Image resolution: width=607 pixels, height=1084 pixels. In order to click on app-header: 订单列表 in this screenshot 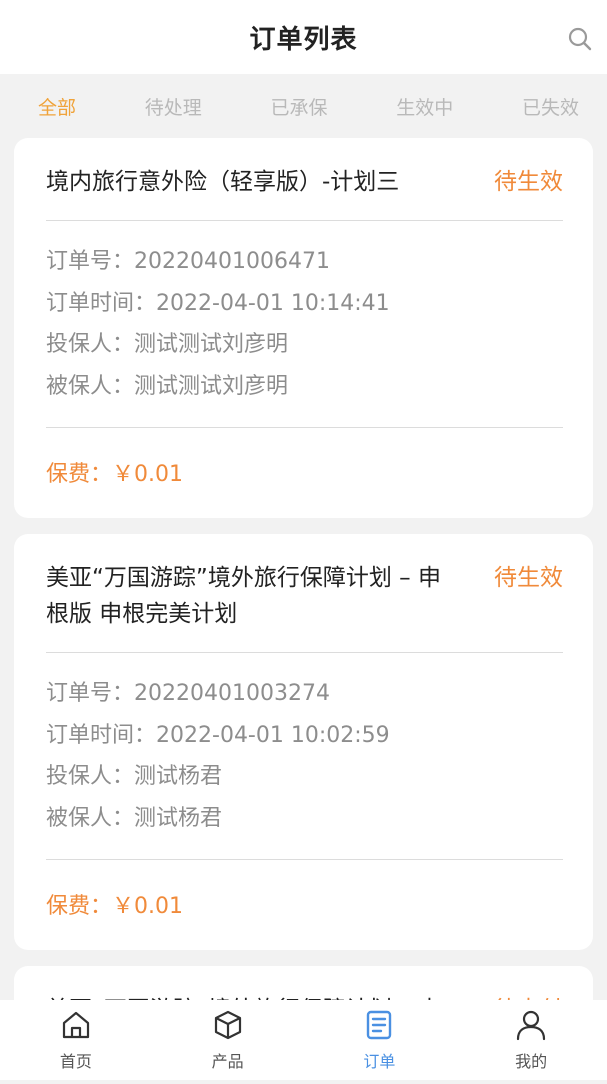, I will do `click(303, 37)`.